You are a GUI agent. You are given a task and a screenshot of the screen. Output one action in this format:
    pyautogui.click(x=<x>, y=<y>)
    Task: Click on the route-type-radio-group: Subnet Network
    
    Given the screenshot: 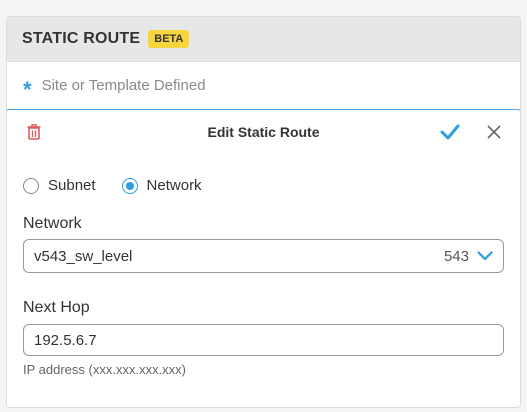 What is the action you would take?
    pyautogui.click(x=125, y=185)
    